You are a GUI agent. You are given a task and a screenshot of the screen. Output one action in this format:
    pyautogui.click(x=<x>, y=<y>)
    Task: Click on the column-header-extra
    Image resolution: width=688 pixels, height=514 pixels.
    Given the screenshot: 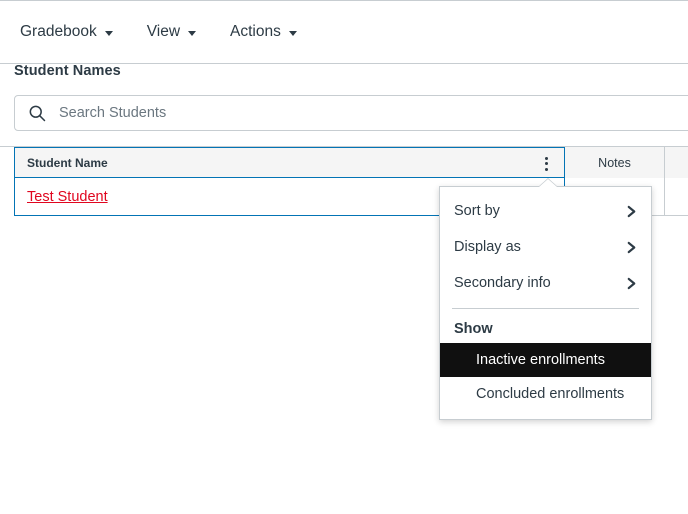 What is the action you would take?
    pyautogui.click(x=676, y=162)
    